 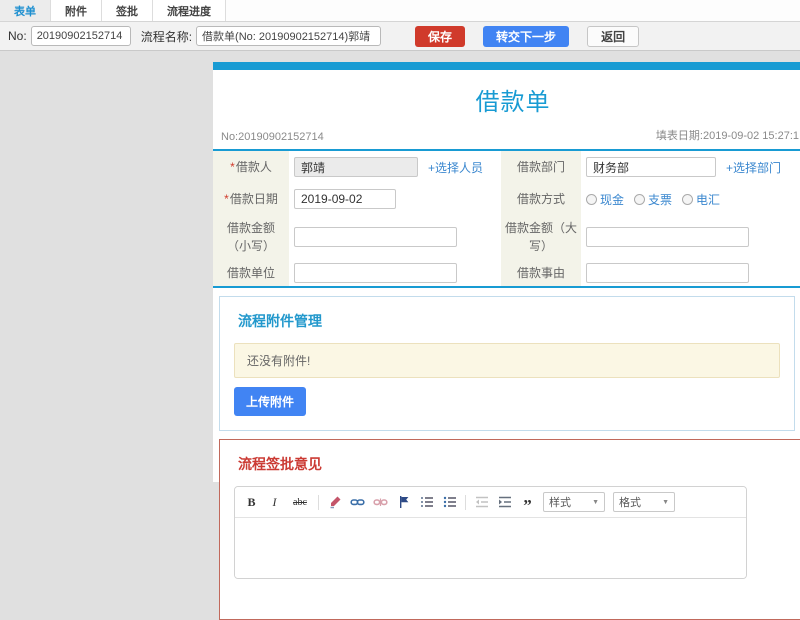 I want to click on loan-date-label: 借款日期, so click(x=253, y=199).